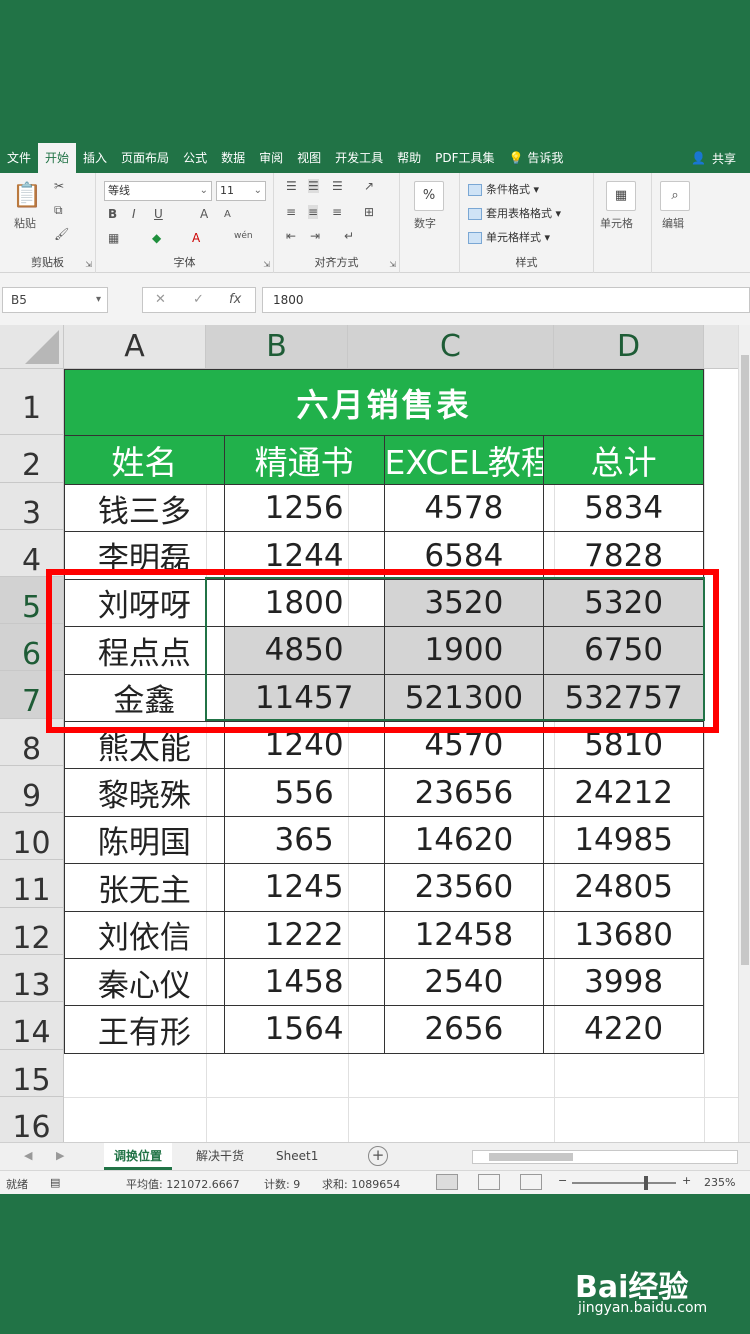 This screenshot has height=1334, width=750. I want to click on table-cell: 秦心仪, so click(144, 982).